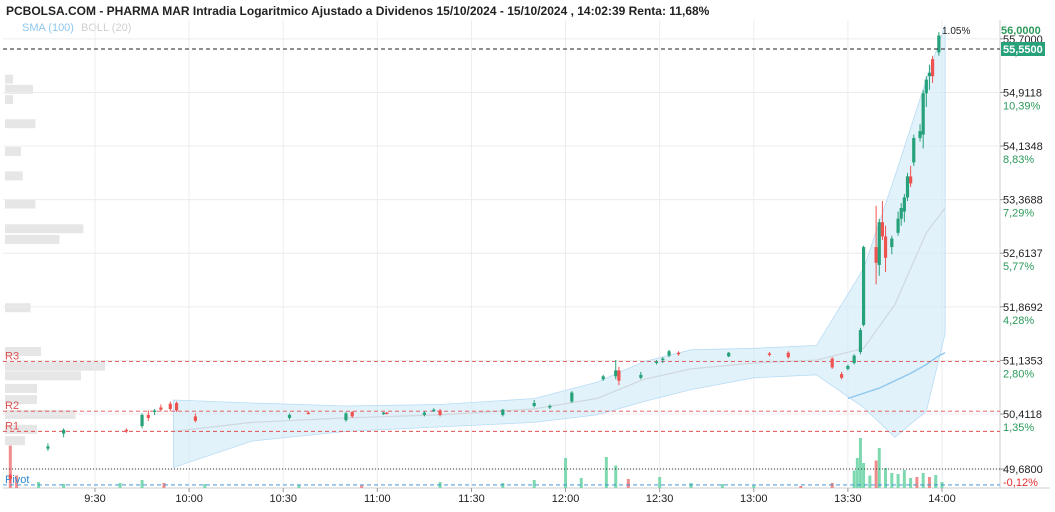  What do you see at coordinates (1023, 308) in the screenshot?
I see `y-tick-label: 51,8692` at bounding box center [1023, 308].